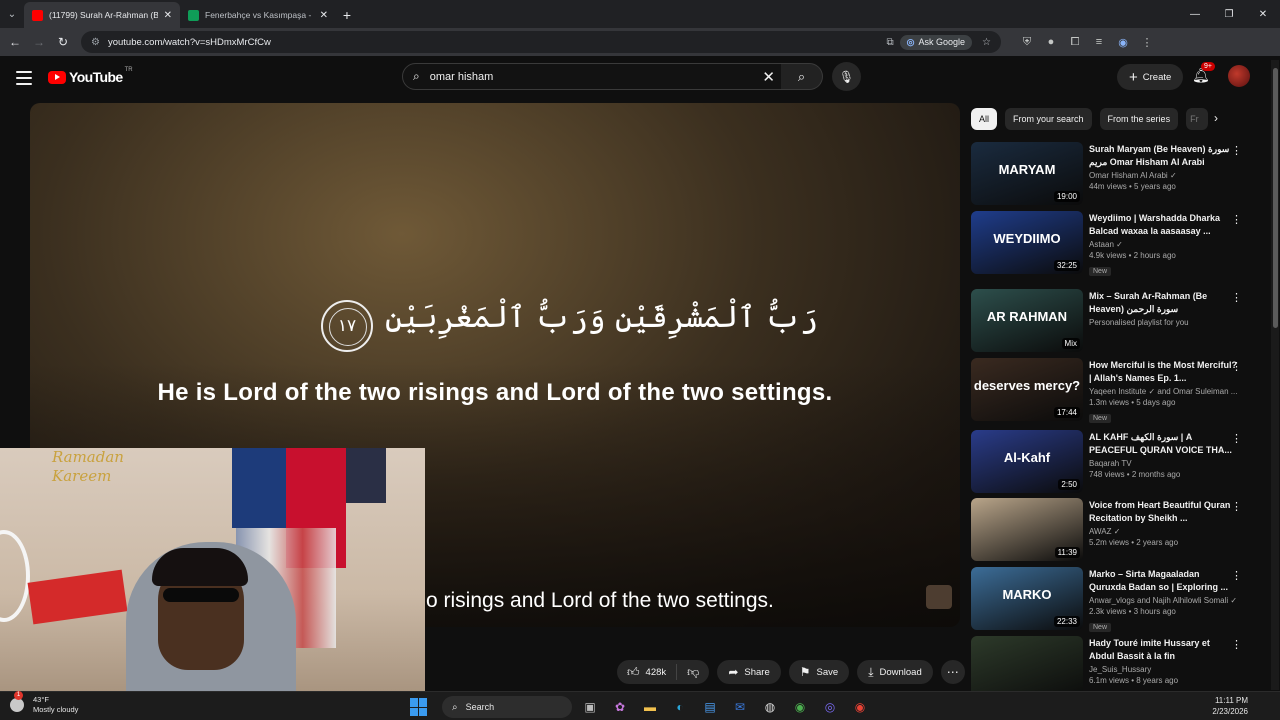 The width and height of the screenshot is (1280, 720). Describe the element at coordinates (1027, 320) in the screenshot. I see `video-thumbnail: AR RAHMAN Mix` at that location.